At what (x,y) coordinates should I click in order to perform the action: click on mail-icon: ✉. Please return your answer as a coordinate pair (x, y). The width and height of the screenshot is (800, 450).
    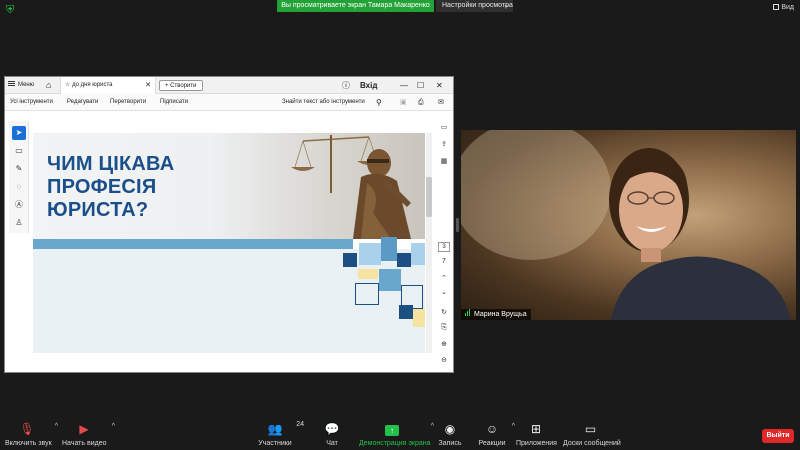
    Looking at the image, I should click on (441, 102).